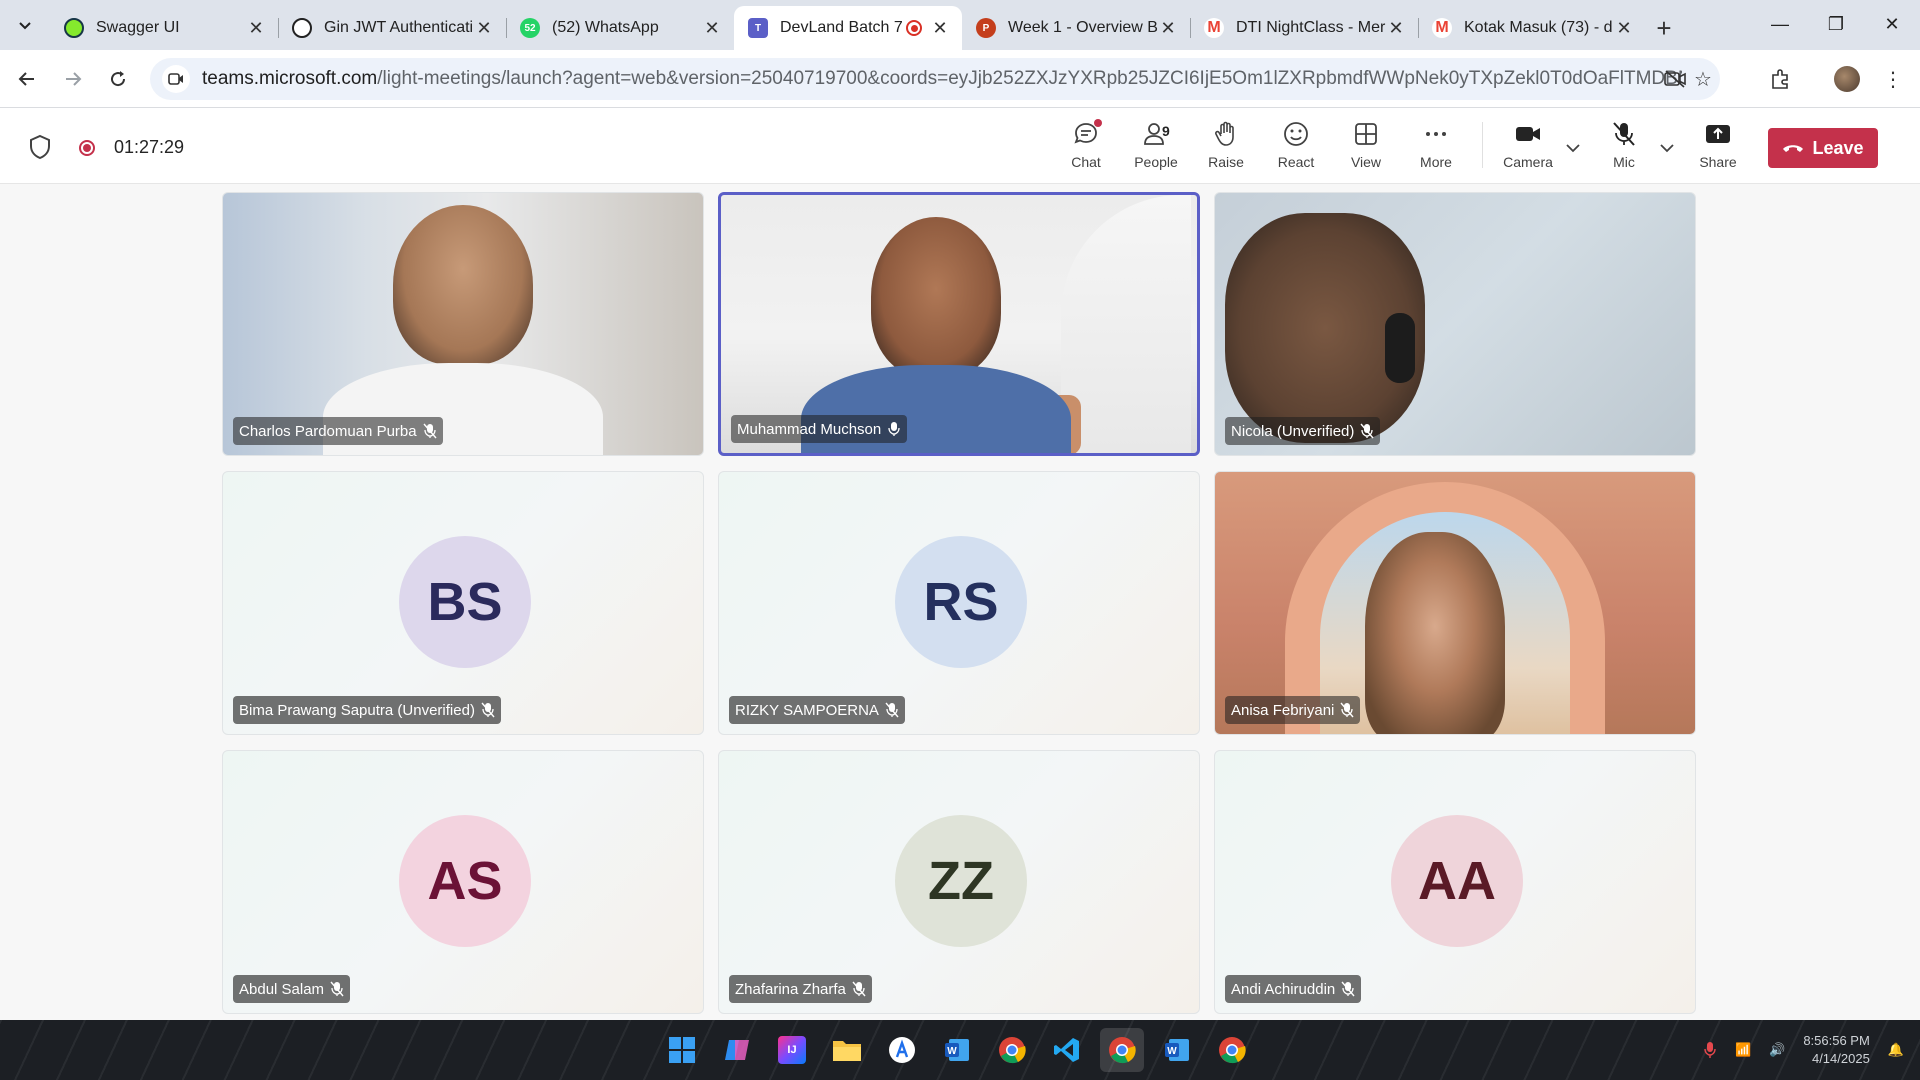 The width and height of the screenshot is (1920, 1080). What do you see at coordinates (848, 28) in the screenshot?
I see `tab-teams-meeting: T DevLand Batch 7 ✕` at bounding box center [848, 28].